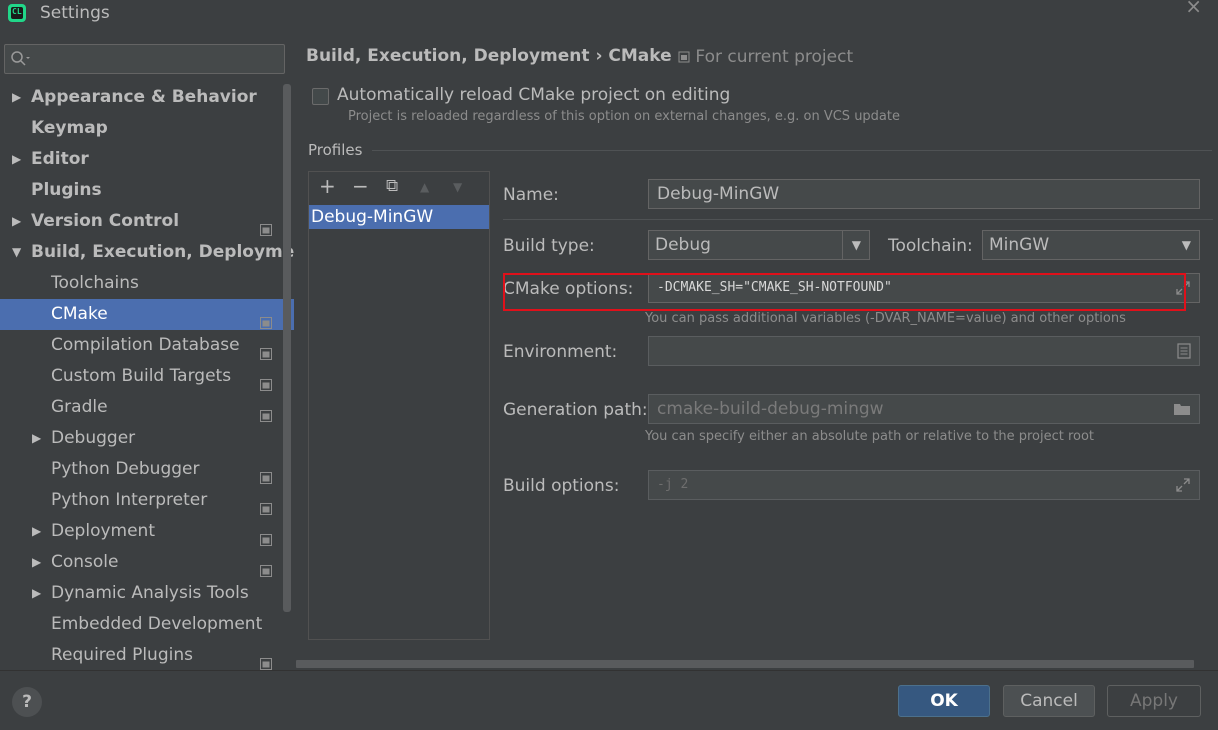 This screenshot has width=1218, height=730. Describe the element at coordinates (424, 187) in the screenshot. I see `move-up-button: ▲` at that location.